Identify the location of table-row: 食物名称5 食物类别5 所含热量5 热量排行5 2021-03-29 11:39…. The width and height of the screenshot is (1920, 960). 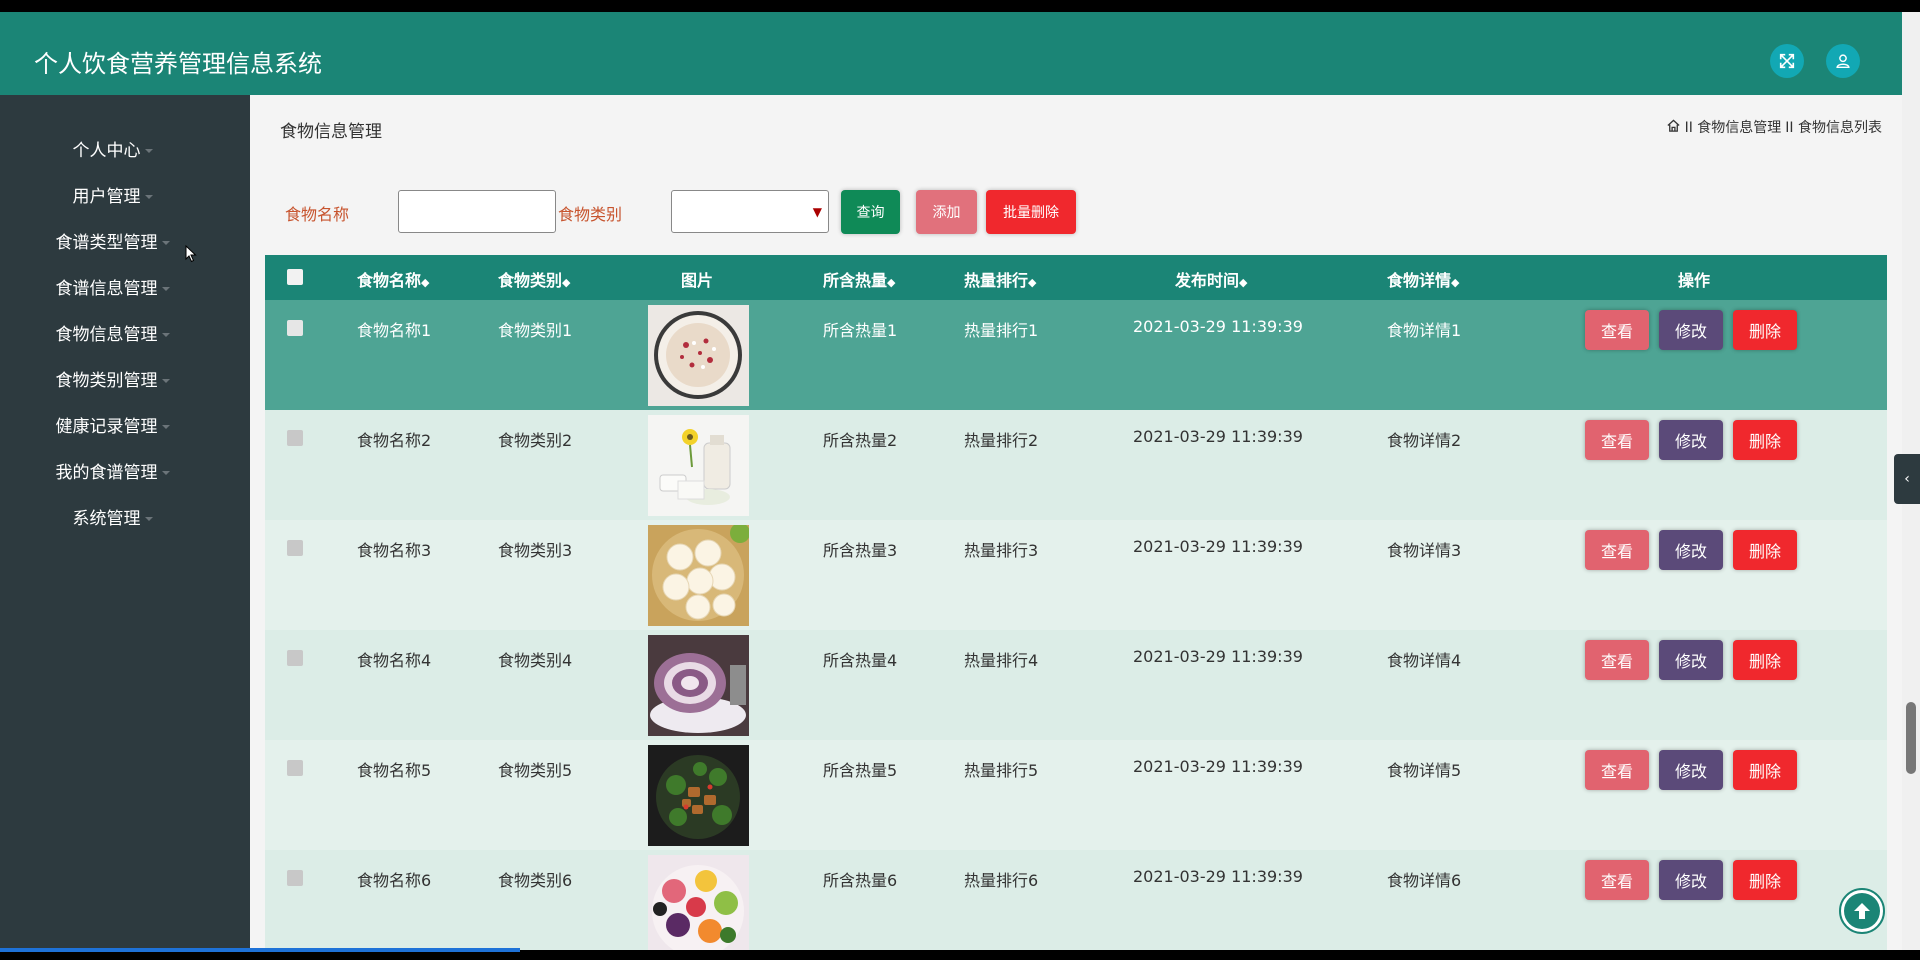
(1076, 795).